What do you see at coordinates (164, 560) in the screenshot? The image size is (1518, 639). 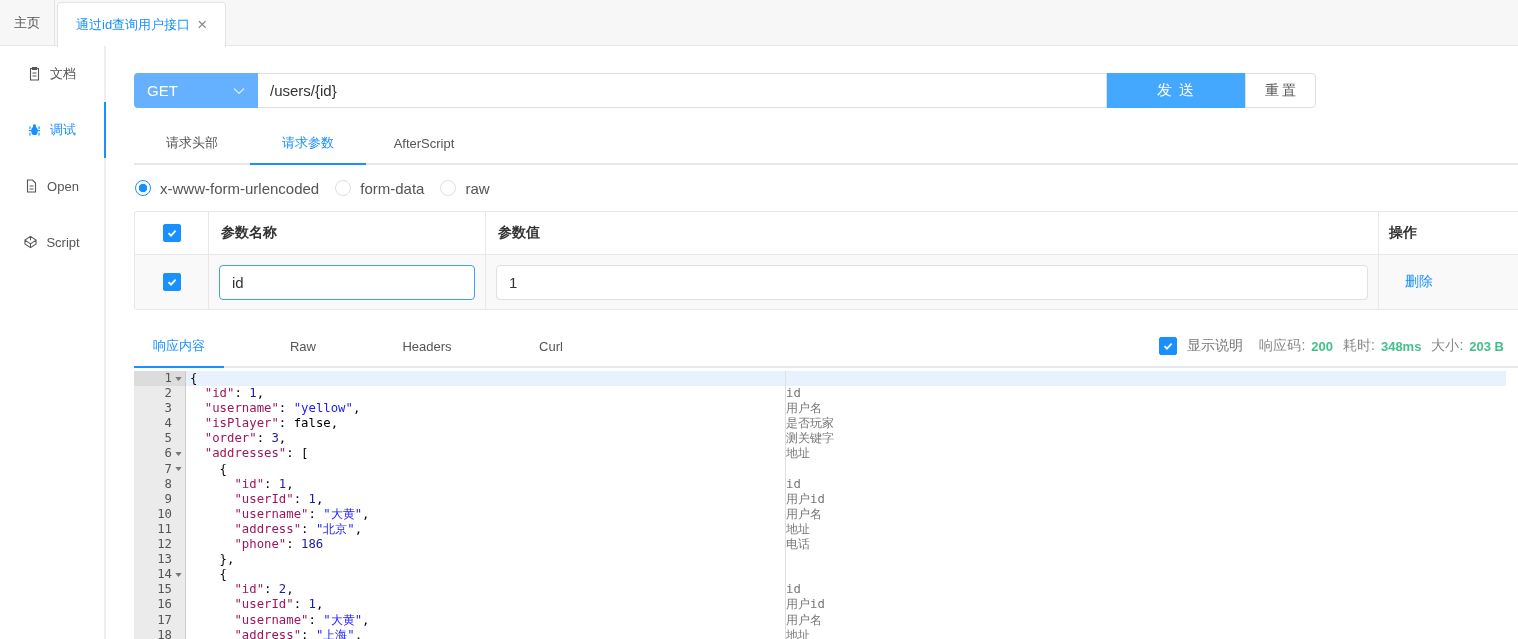 I see `line-number: 13` at bounding box center [164, 560].